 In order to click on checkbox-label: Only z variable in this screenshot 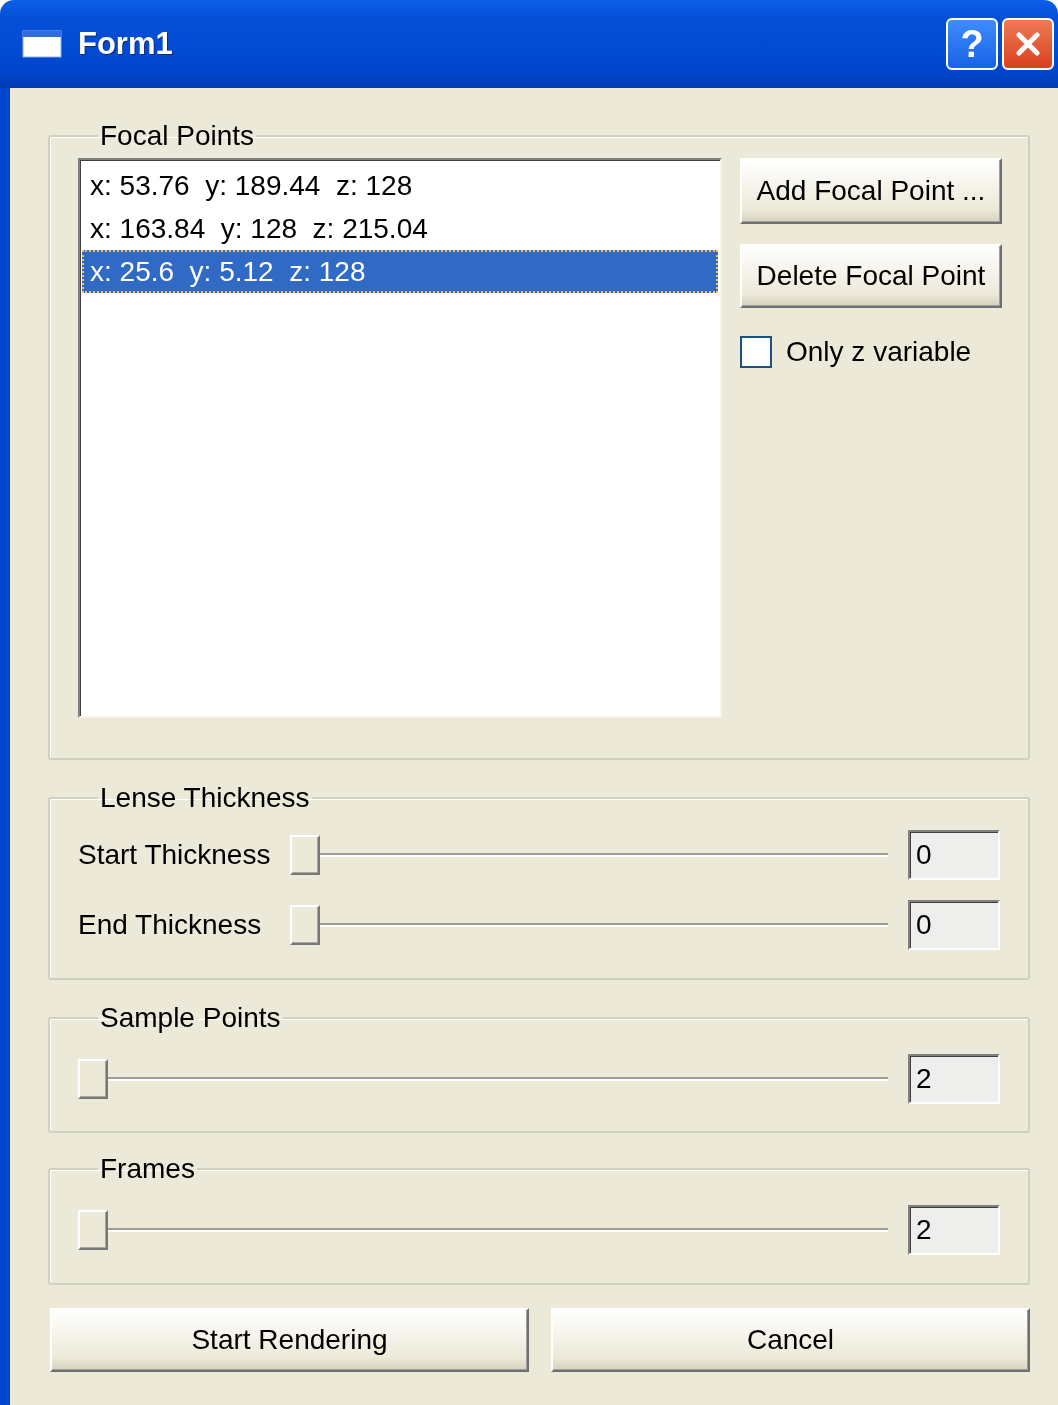, I will do `click(879, 352)`.